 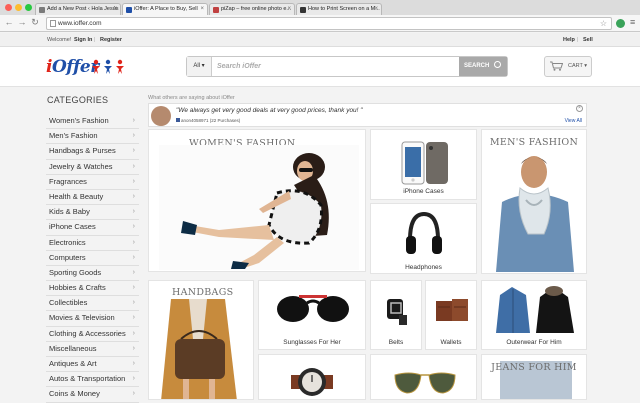 I want to click on category-label: Women's Fashion, so click(x=79, y=120).